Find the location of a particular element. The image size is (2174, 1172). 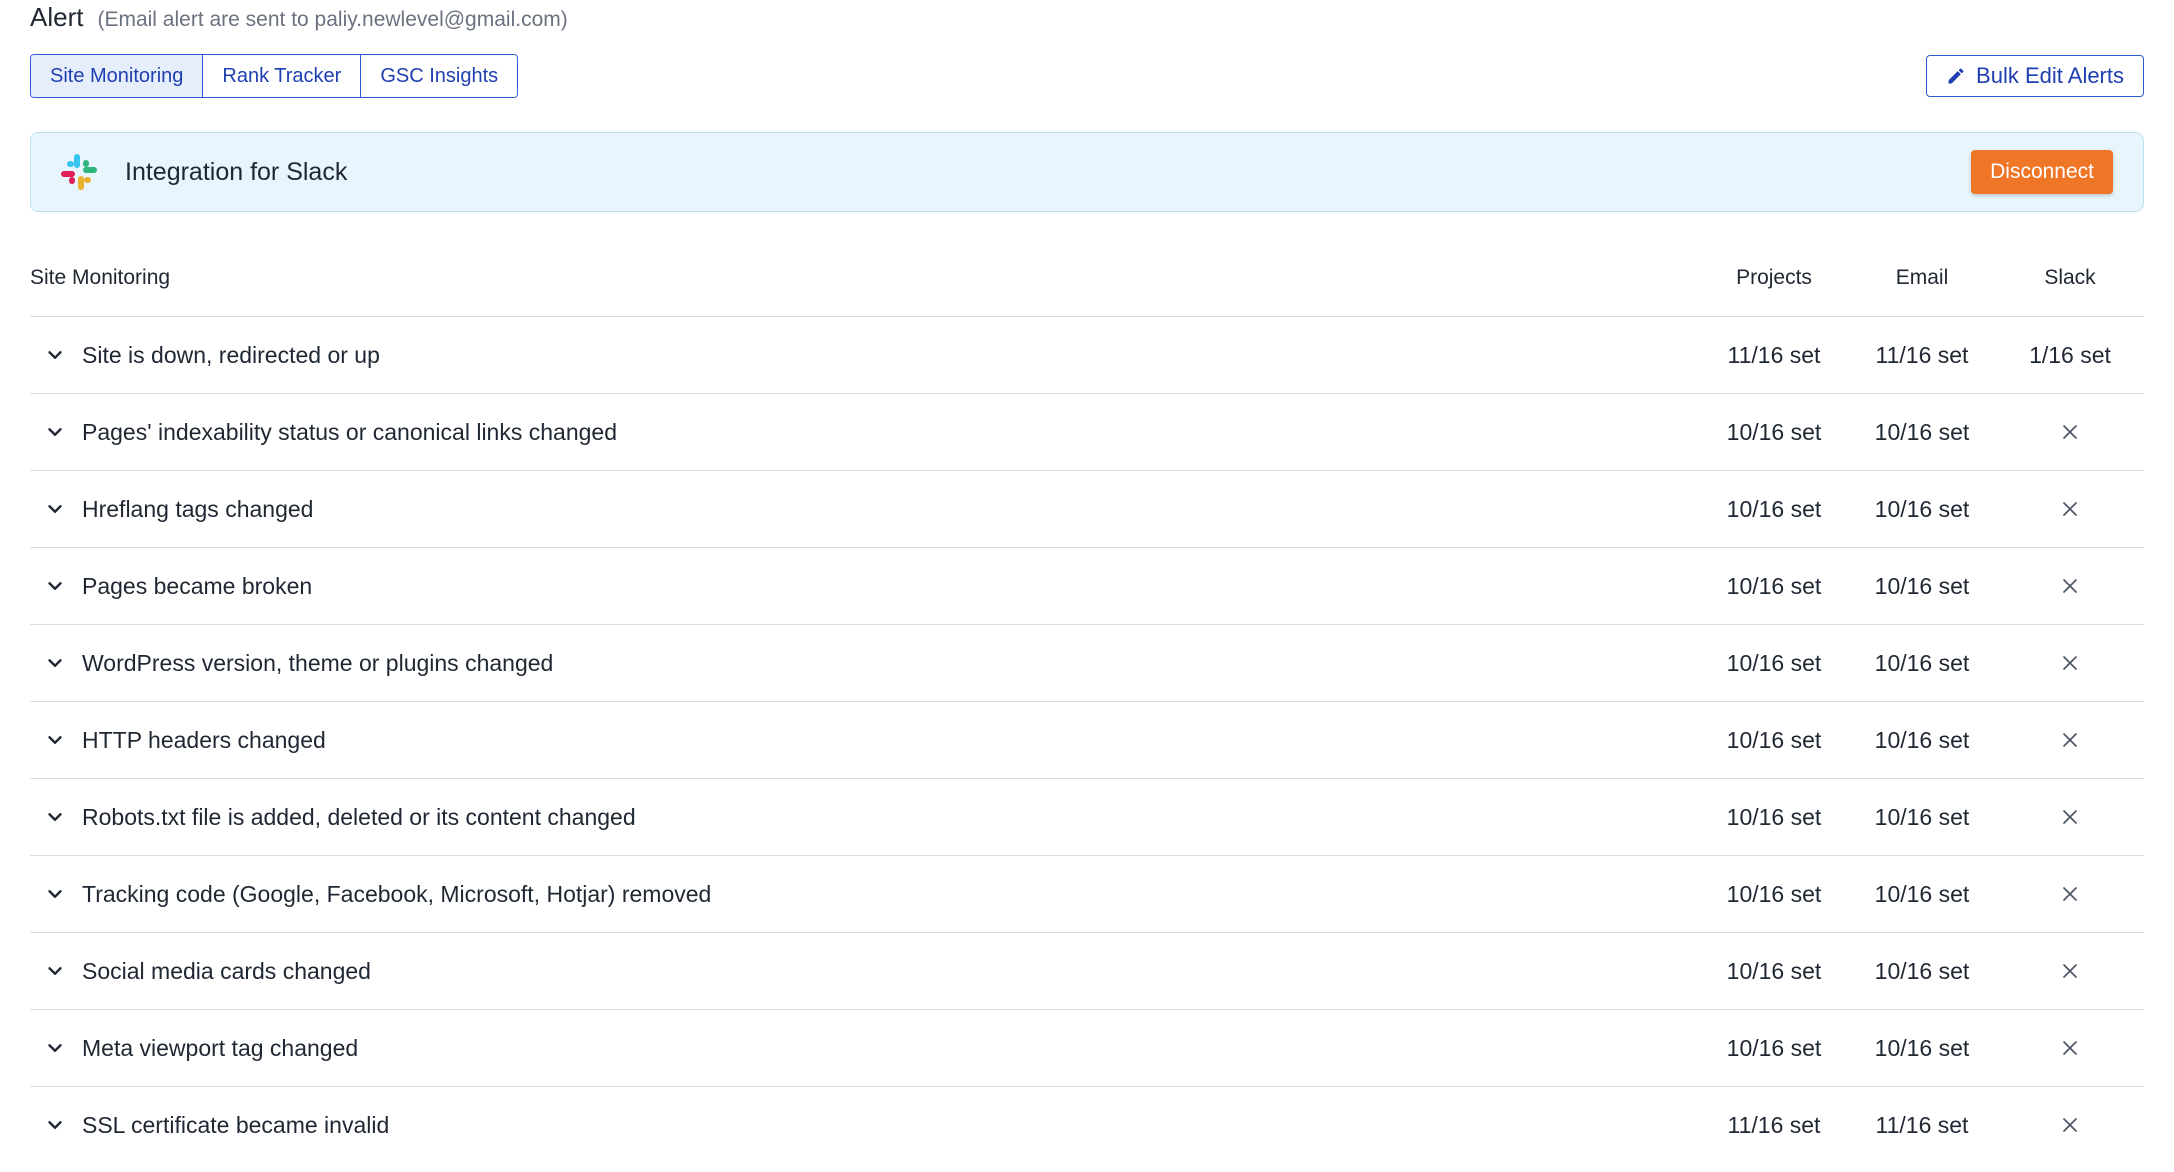

alert-name-cell: Site is down, redirected or up is located at coordinates (865, 355).